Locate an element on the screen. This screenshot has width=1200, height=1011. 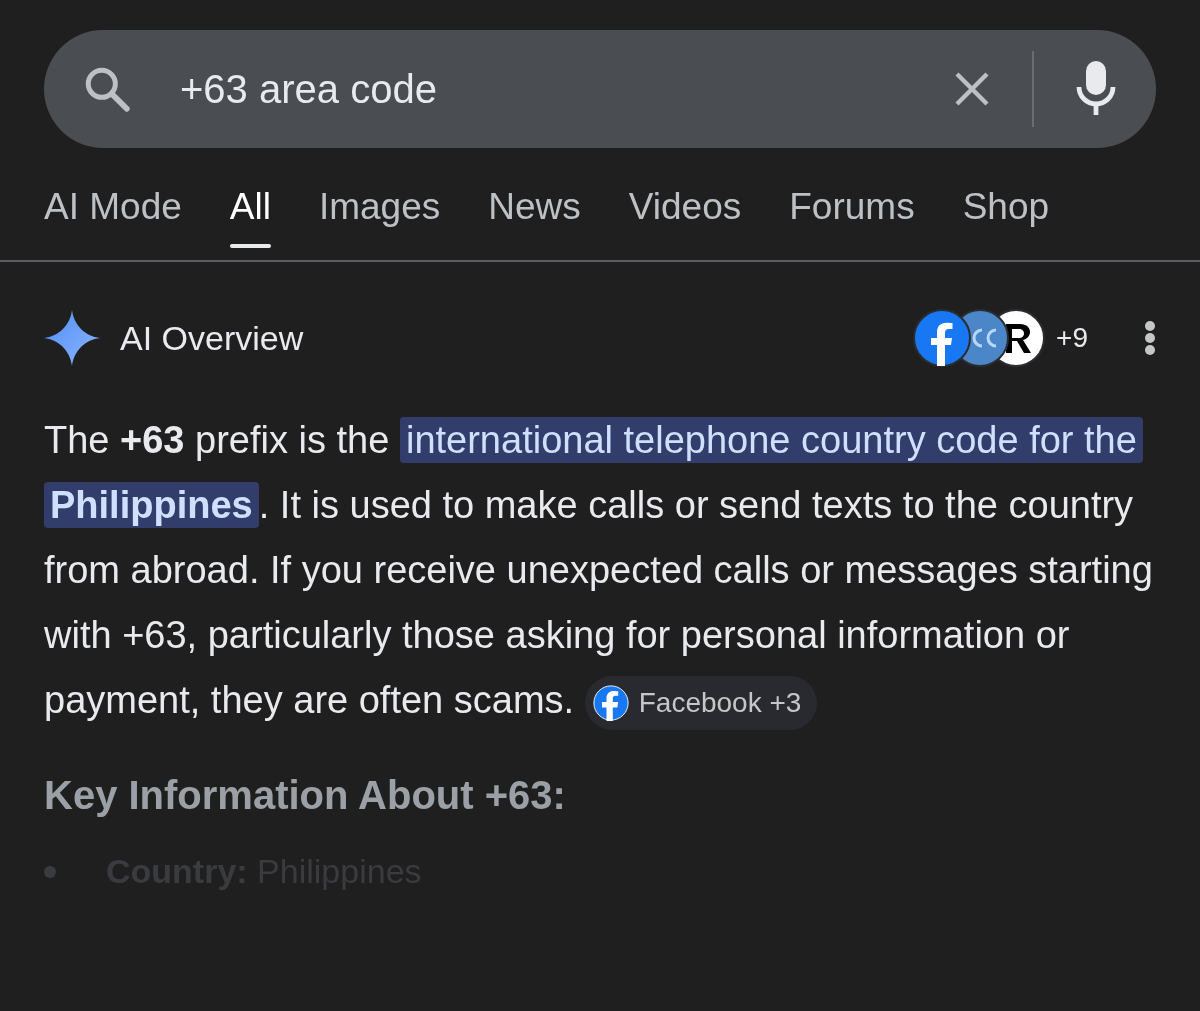
section-heading: Key Information About +63: is located at coordinates (305, 795).